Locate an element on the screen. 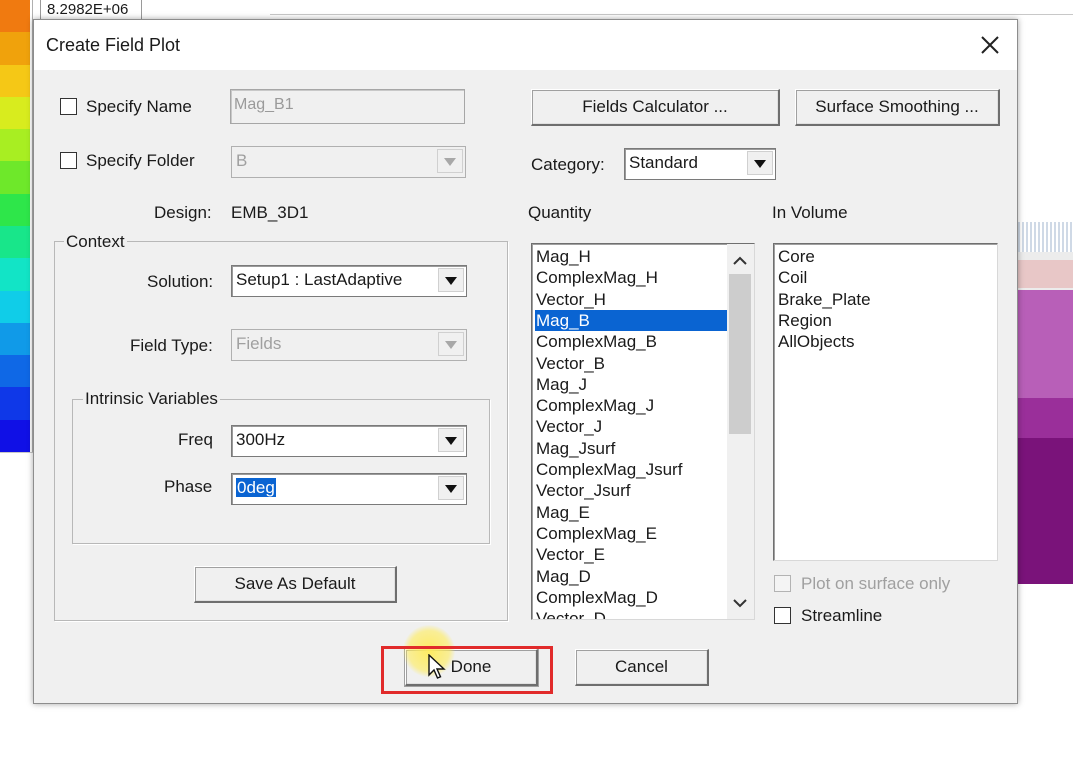 Image resolution: width=1073 pixels, height=760 pixels. specify-name-label: Specify Name is located at coordinates (139, 106).